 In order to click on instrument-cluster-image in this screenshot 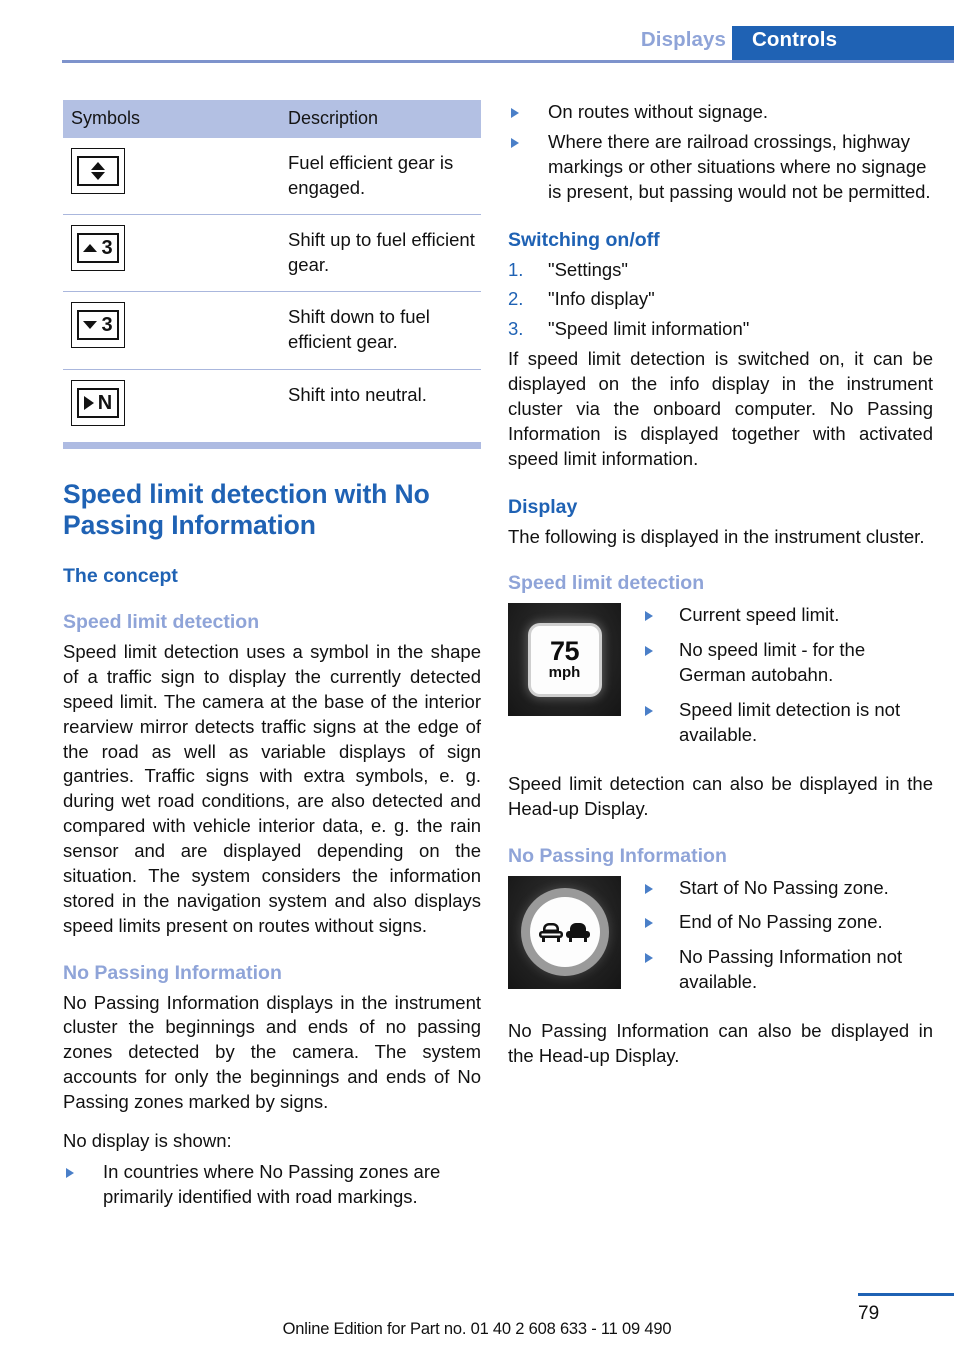, I will do `click(564, 932)`.